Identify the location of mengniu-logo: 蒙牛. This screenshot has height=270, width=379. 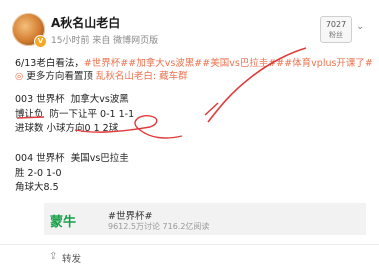
(63, 222).